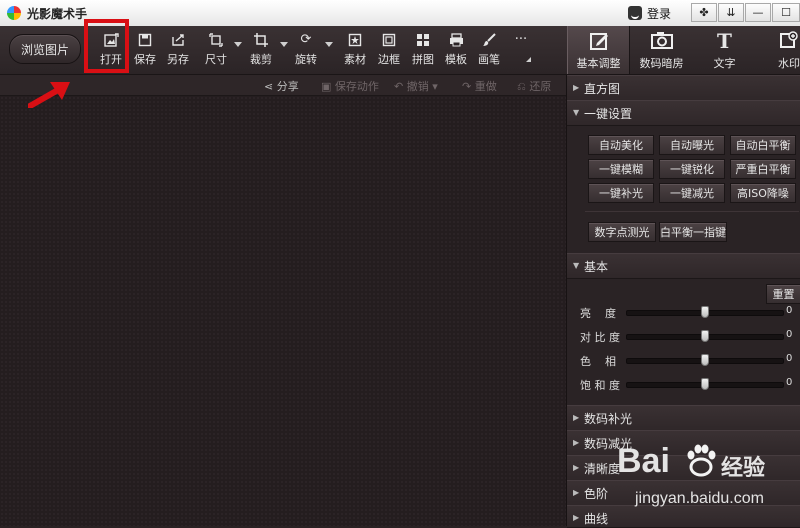 This screenshot has height=528, width=800. Describe the element at coordinates (45, 49) in the screenshot. I see `browse-images-button: 浏览图片` at that location.